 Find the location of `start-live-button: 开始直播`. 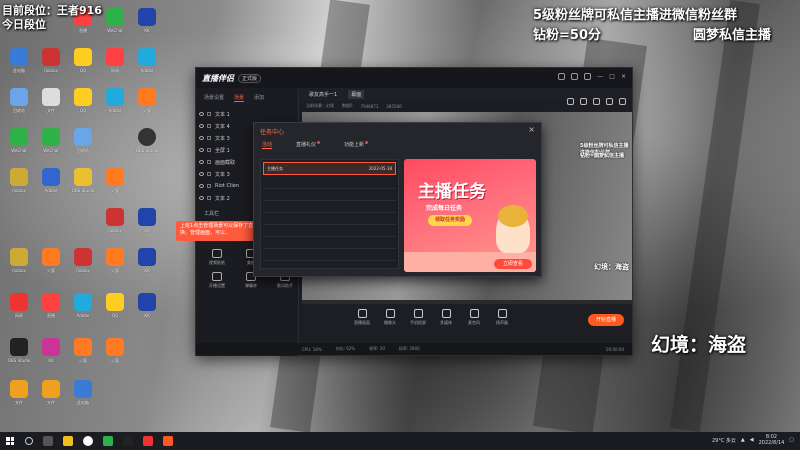

start-live-button: 开始直播 is located at coordinates (606, 320).